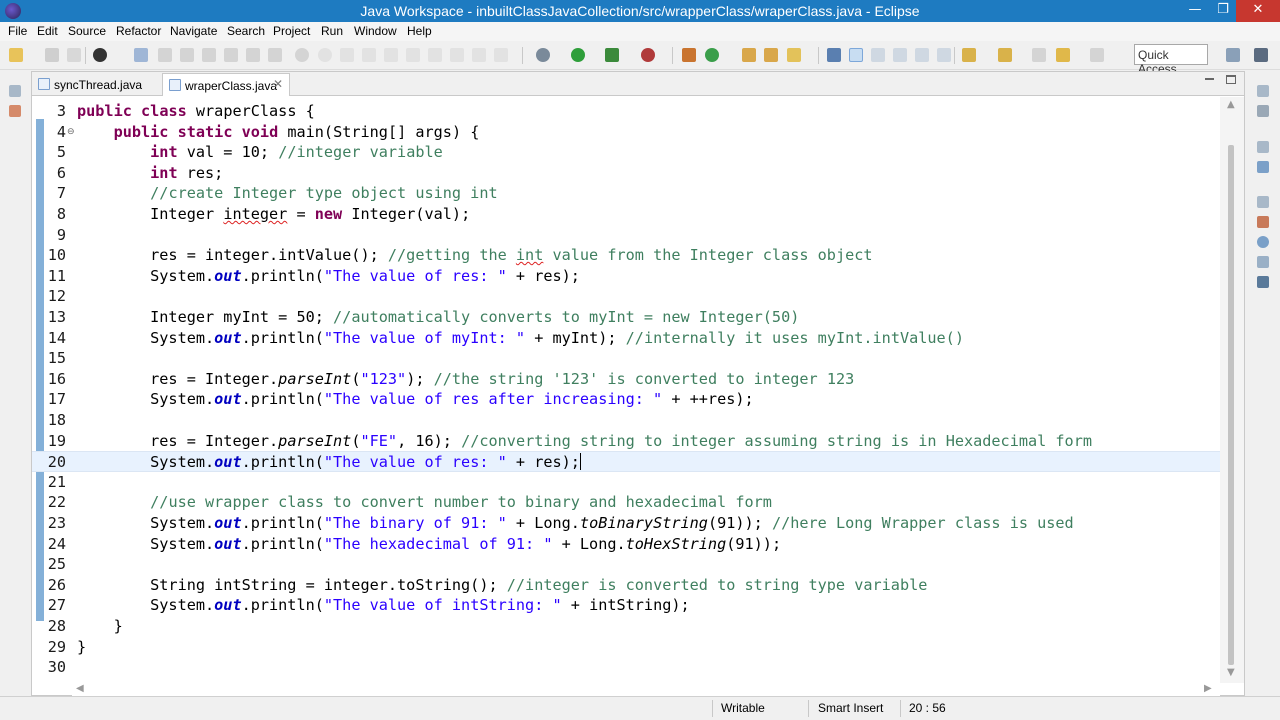 Image resolution: width=1280 pixels, height=720 pixels. Describe the element at coordinates (878, 55) in the screenshot. I see `block-selection-icon` at that location.